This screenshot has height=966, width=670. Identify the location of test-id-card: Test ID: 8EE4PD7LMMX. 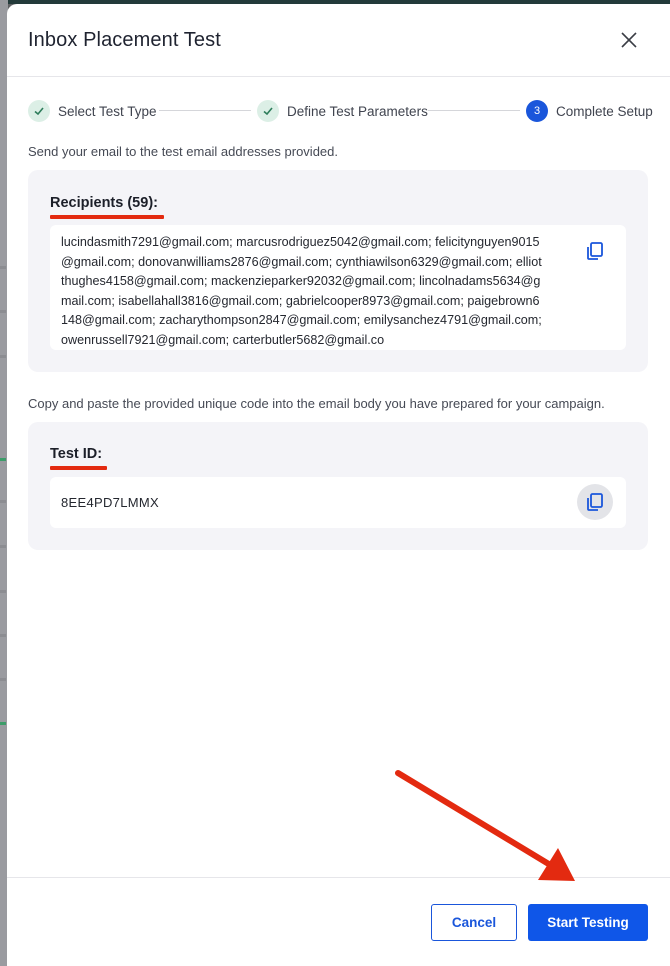
(338, 486).